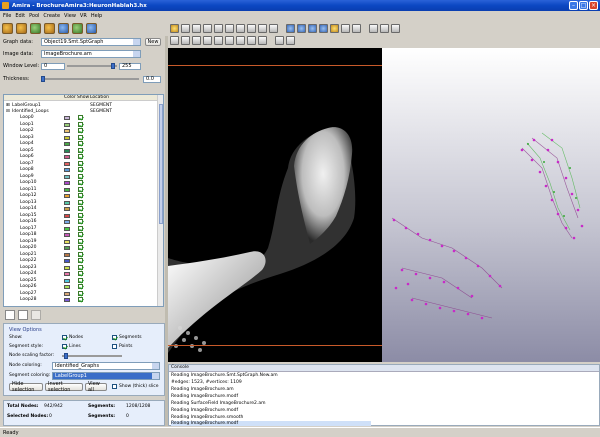  What do you see at coordinates (395, 28) in the screenshot?
I see `quad-viewer-icon` at bounding box center [395, 28].